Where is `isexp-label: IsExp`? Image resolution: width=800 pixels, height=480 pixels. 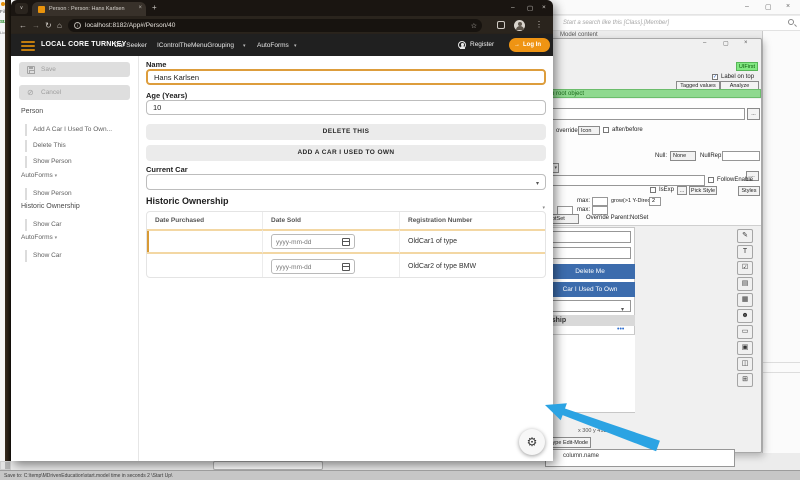
isexp-label: IsExp is located at coordinates (667, 190).